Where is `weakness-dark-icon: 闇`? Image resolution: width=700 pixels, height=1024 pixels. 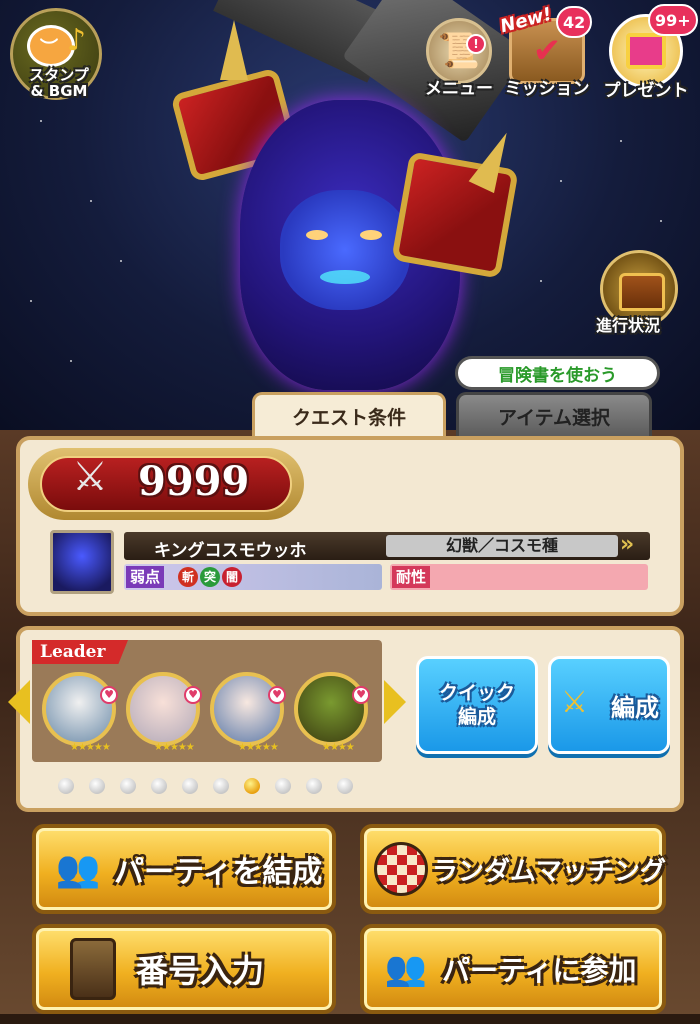 weakness-dark-icon: 闇 is located at coordinates (232, 577).